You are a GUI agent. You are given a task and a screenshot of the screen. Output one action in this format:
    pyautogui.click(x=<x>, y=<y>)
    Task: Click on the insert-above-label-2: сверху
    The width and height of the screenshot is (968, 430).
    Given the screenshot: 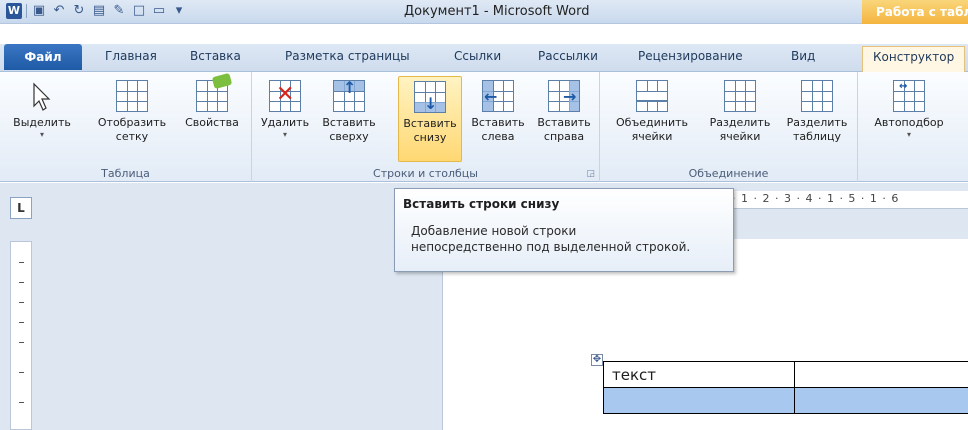 What is the action you would take?
    pyautogui.click(x=349, y=136)
    